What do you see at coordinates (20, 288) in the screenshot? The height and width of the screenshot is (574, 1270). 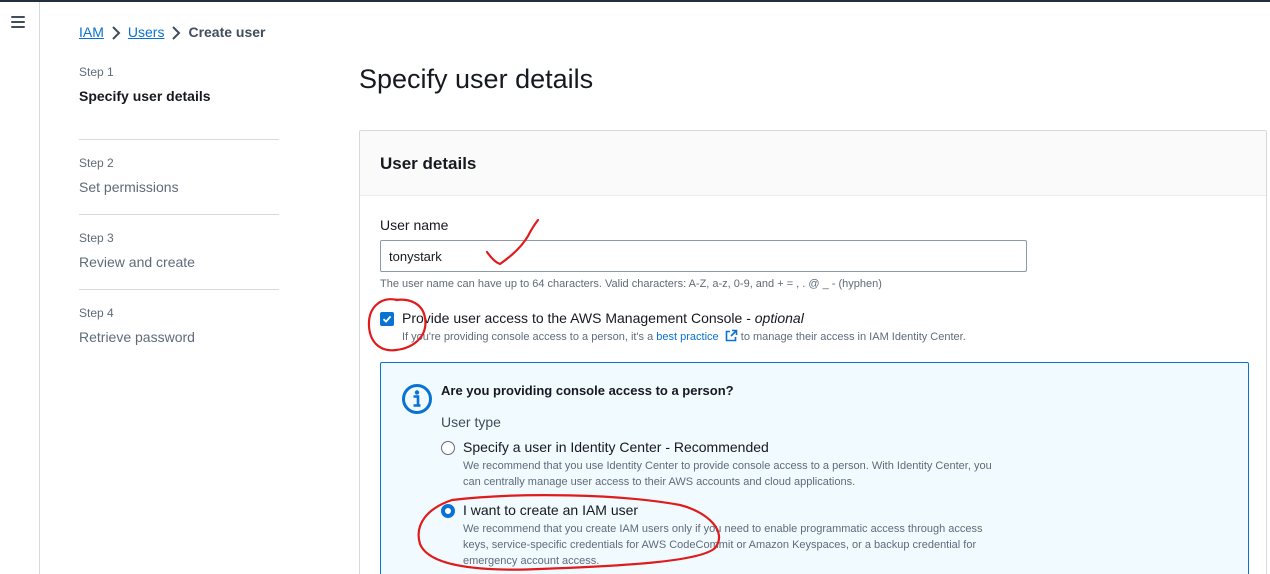 I see `side-navigation-rail` at bounding box center [20, 288].